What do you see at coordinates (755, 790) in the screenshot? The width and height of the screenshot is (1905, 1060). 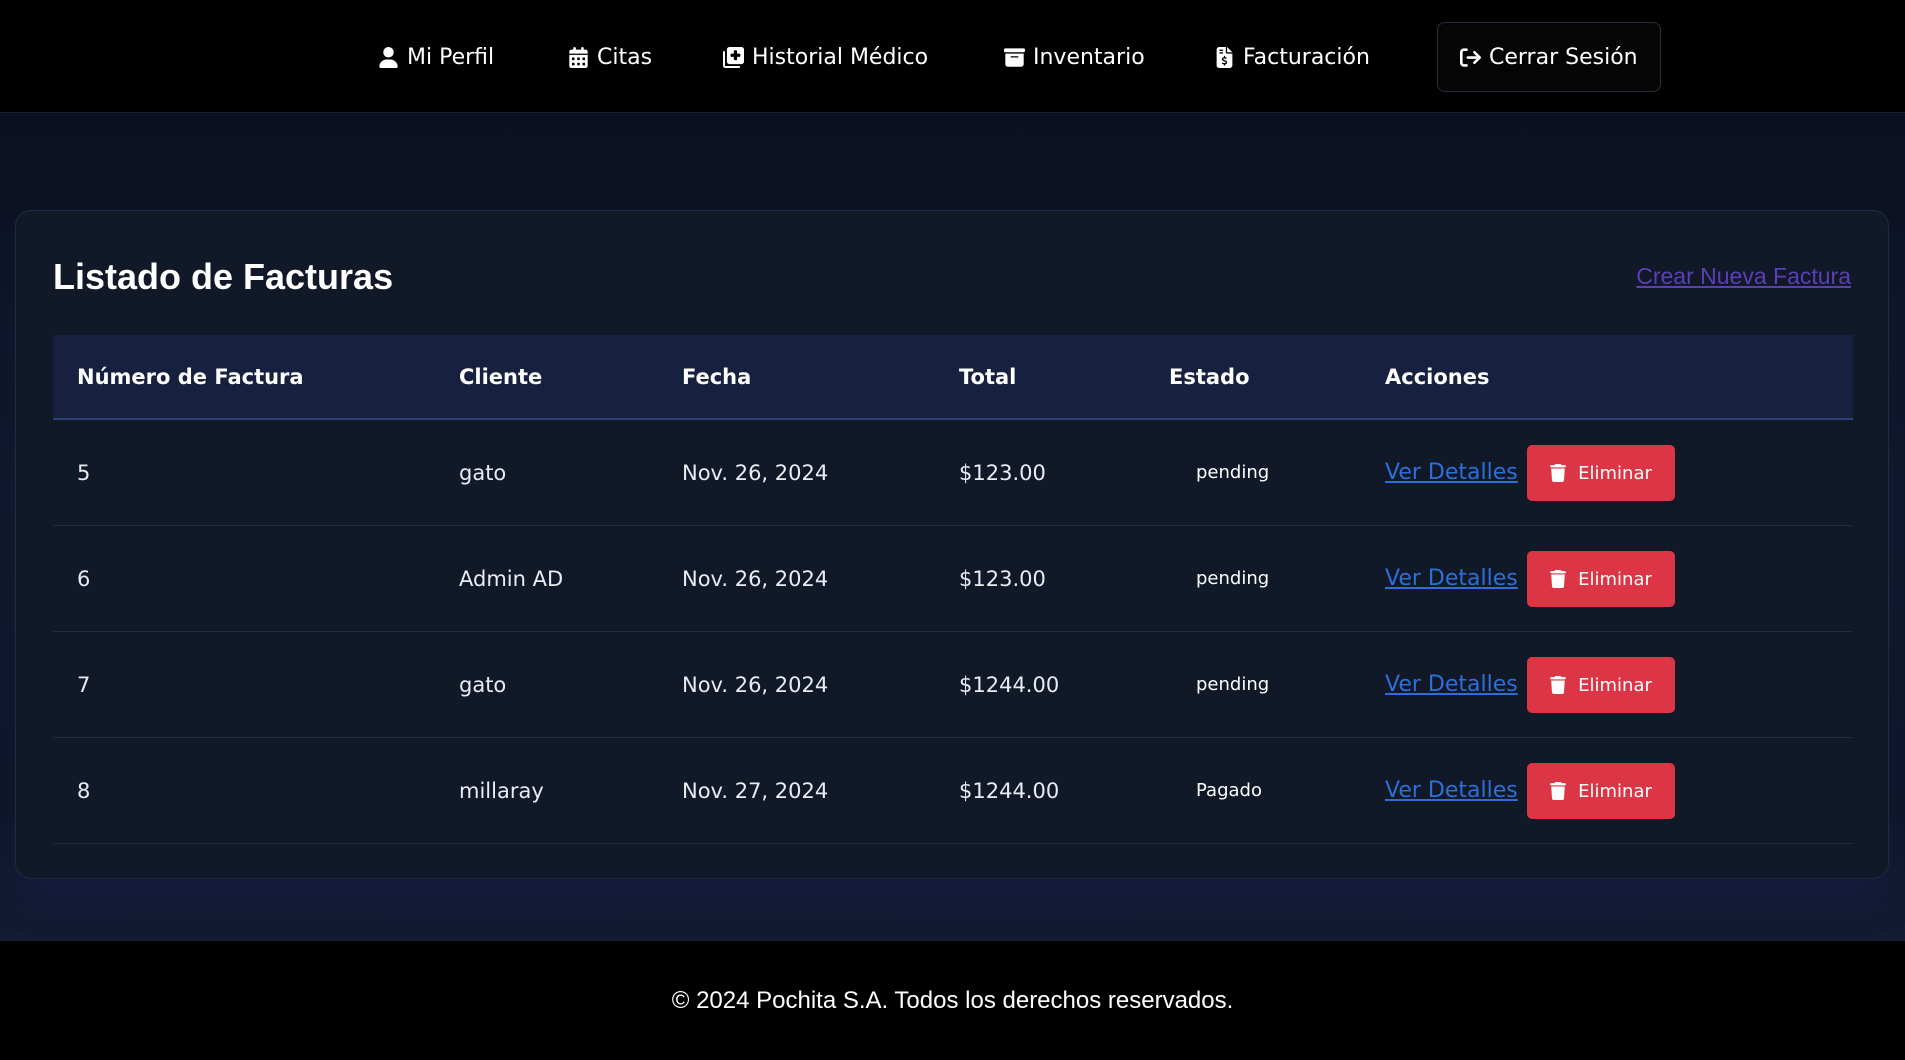 I see `cell-fecha: Nov. 27, 2024` at bounding box center [755, 790].